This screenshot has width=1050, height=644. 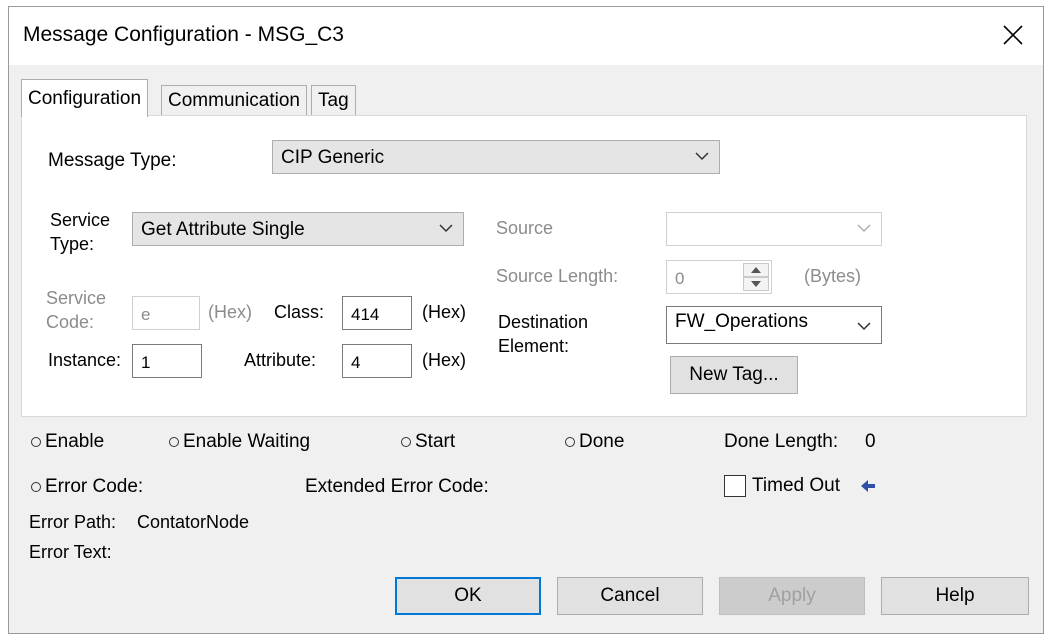 What do you see at coordinates (234, 100) in the screenshot?
I see `tab-communication: Communication` at bounding box center [234, 100].